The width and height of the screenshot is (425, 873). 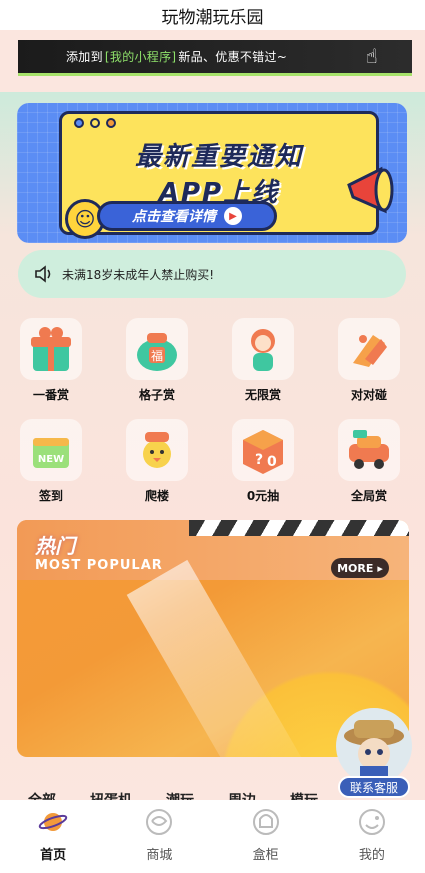 I want to click on category-qiandao: NEW 签到, so click(x=51, y=461).